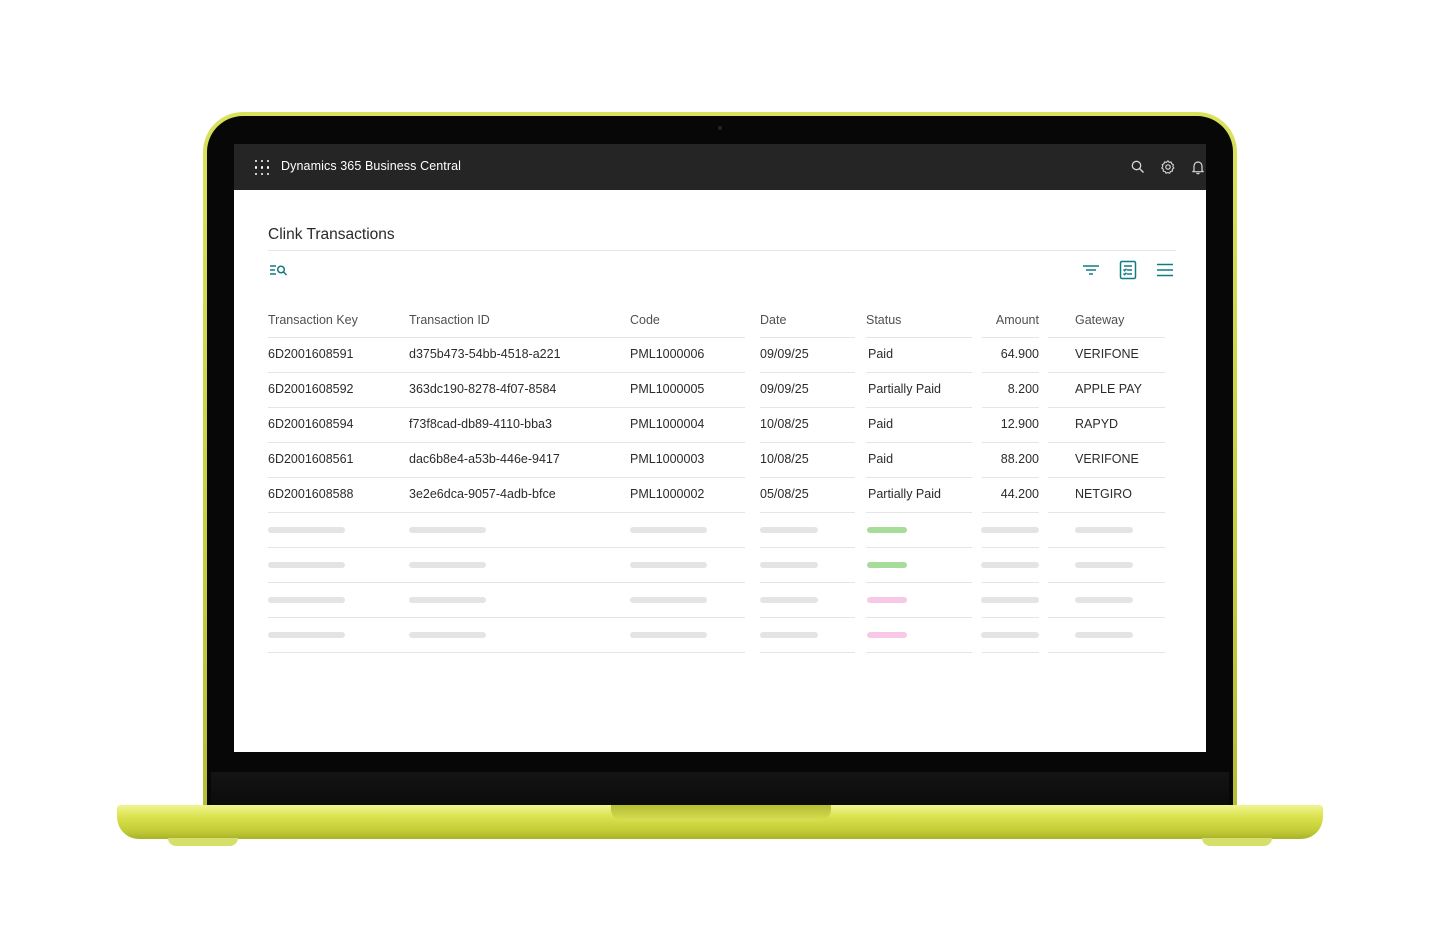 The height and width of the screenshot is (934, 1438). Describe the element at coordinates (1099, 320) in the screenshot. I see `column-header-gateway: Gateway` at that location.